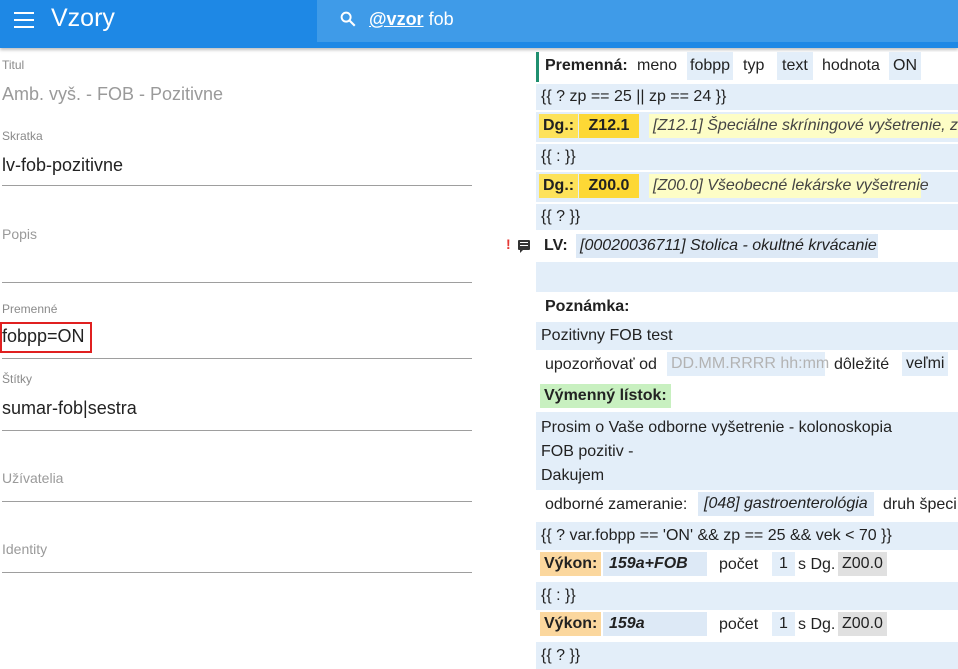 Image resolution: width=958 pixels, height=669 pixels. I want to click on stitky-value: sumar-fob|sestra, so click(237, 409).